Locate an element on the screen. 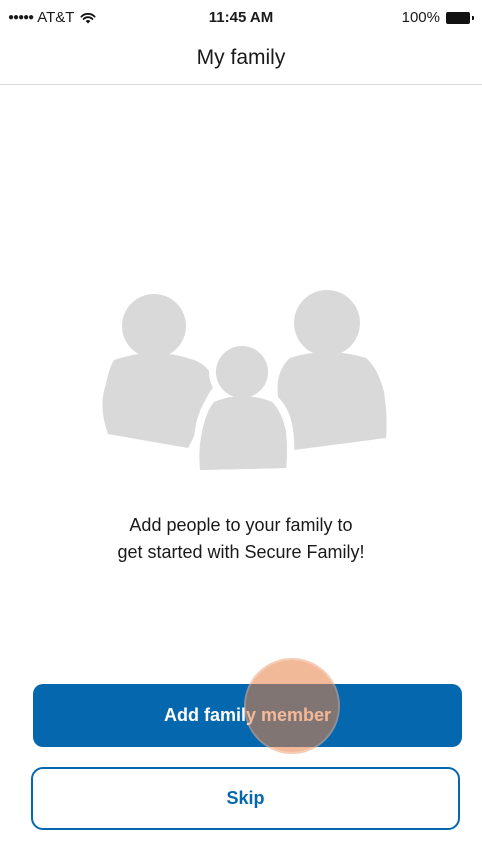 The width and height of the screenshot is (482, 853). battery-percent: 100% is located at coordinates (420, 17).